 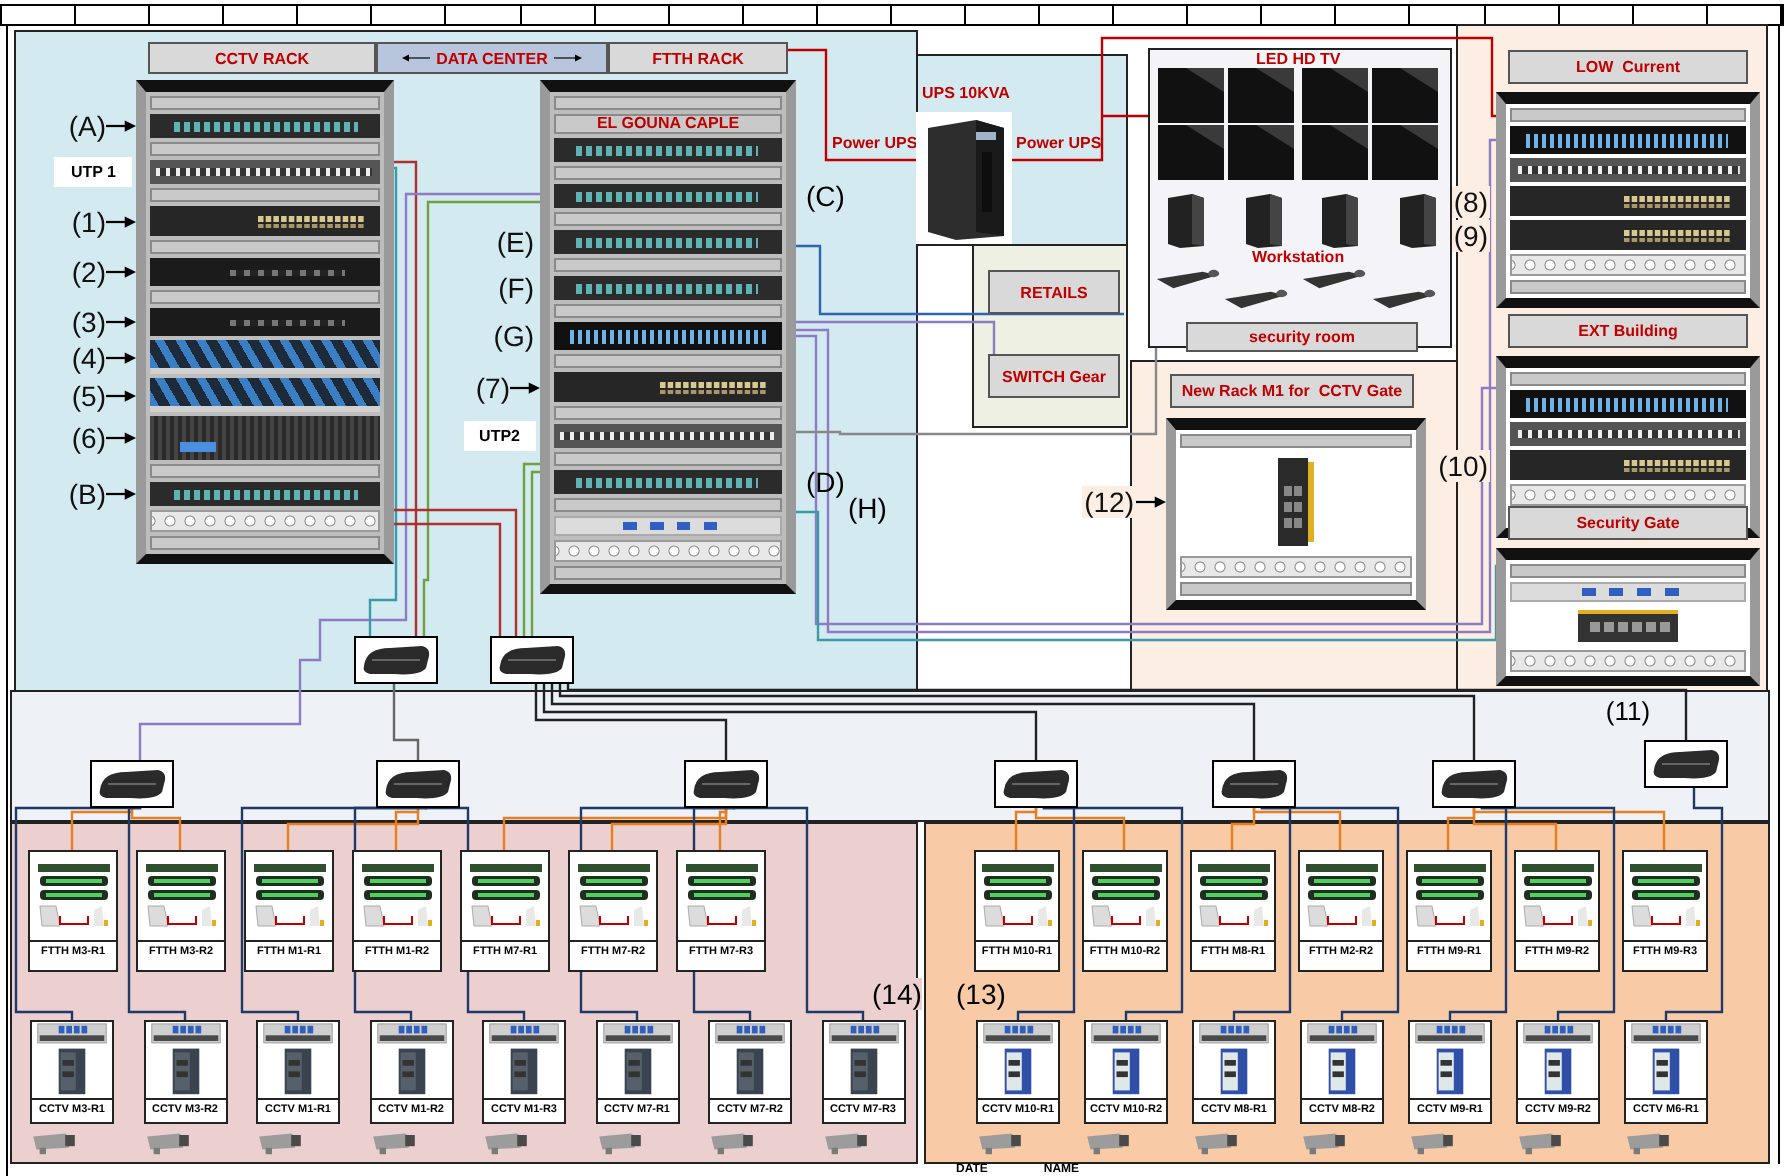 I want to click on callout-label: (7), so click(x=492, y=387).